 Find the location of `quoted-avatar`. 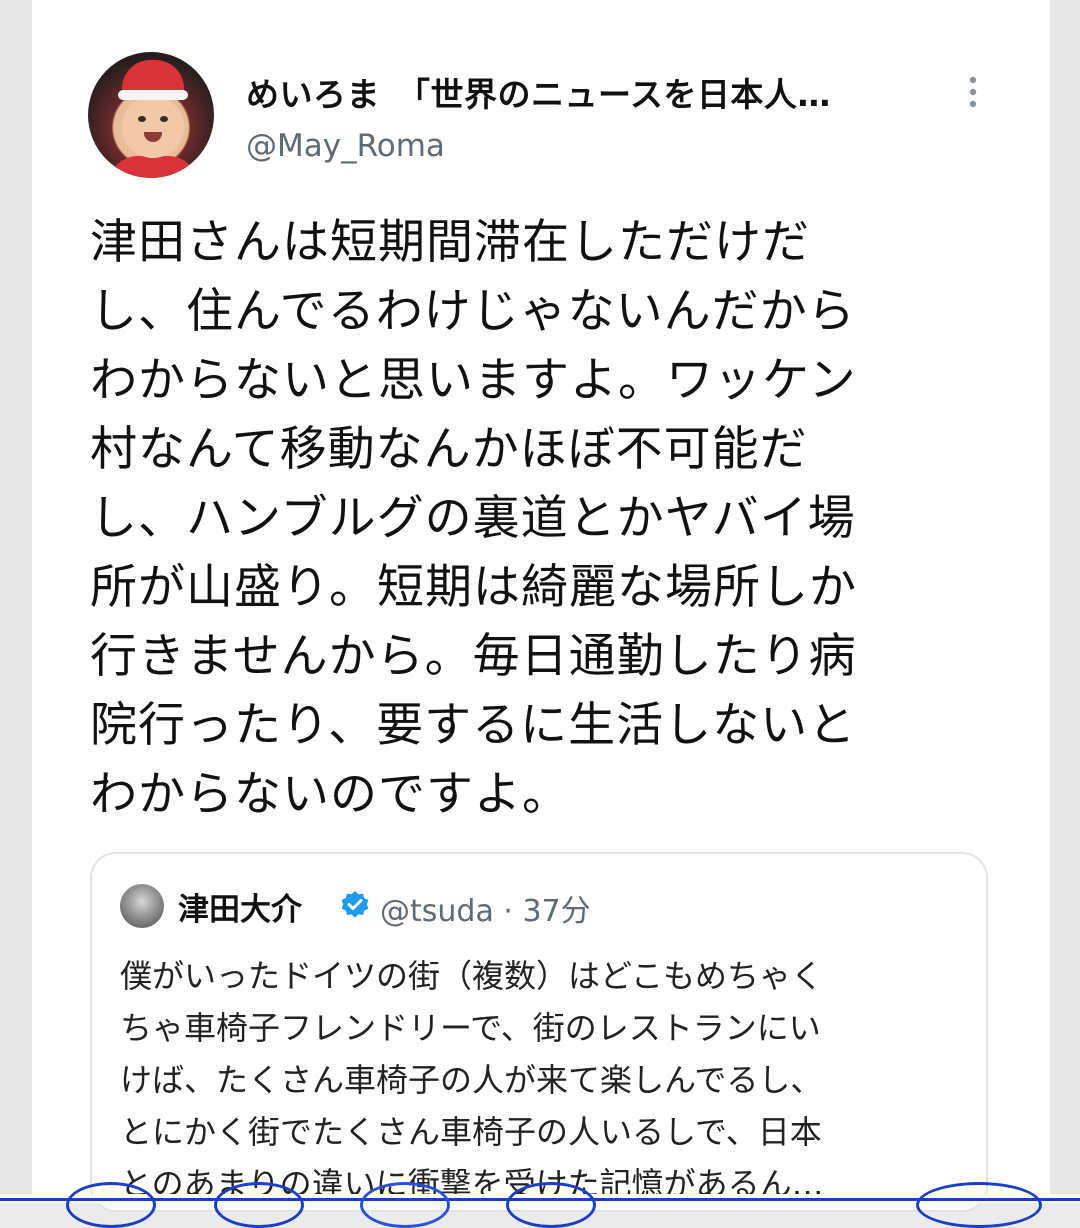

quoted-avatar is located at coordinates (142, 906).